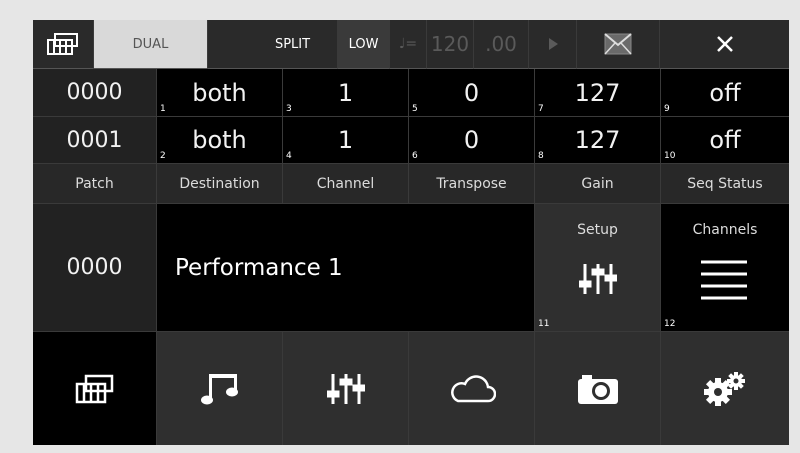  I want to click on cell-index: 9, so click(667, 109).